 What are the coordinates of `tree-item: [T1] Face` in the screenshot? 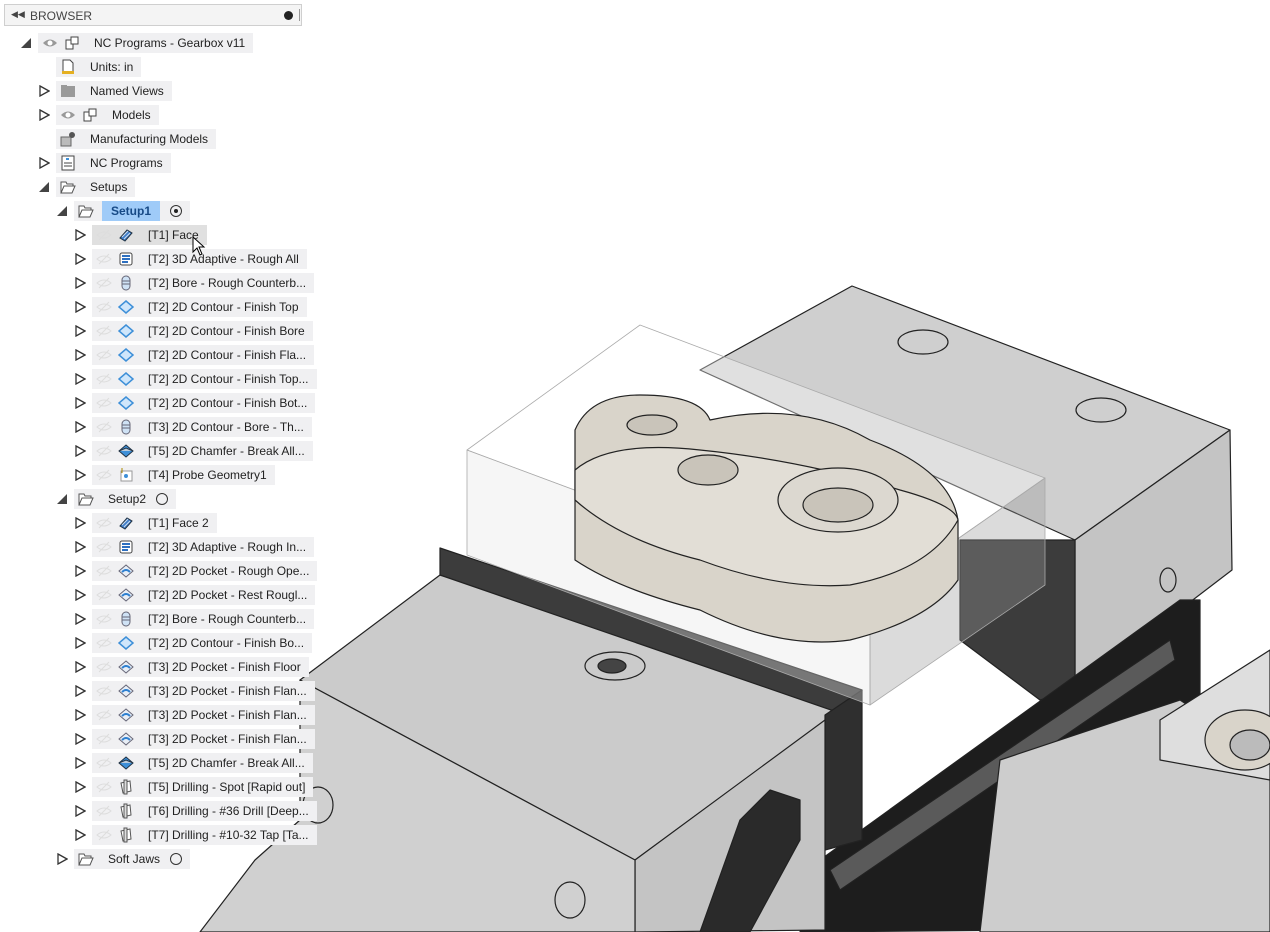 It's located at (149, 235).